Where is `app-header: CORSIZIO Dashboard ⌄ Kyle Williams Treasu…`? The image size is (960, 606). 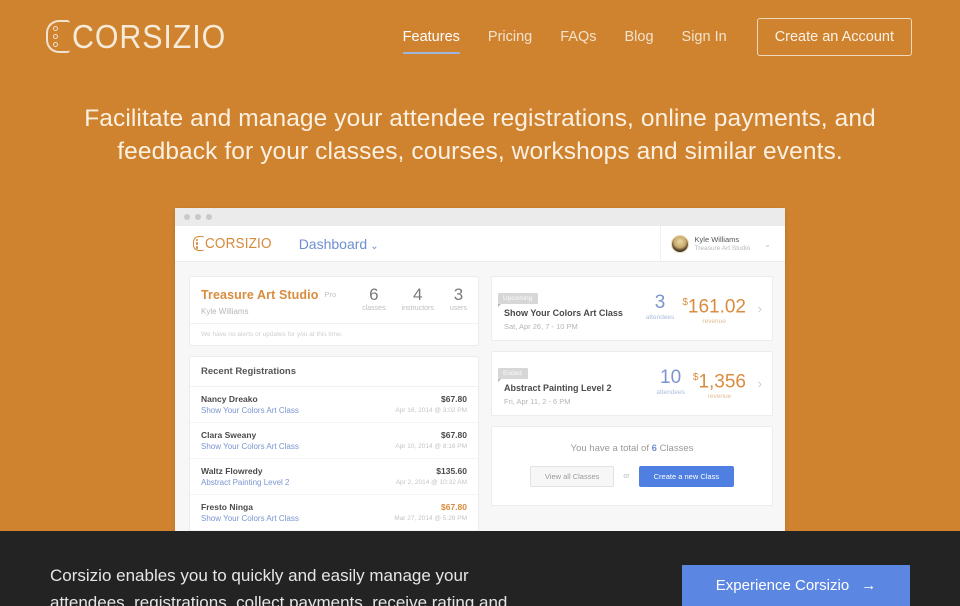 app-header: CORSIZIO Dashboard ⌄ Kyle Williams Treasu… is located at coordinates (480, 244).